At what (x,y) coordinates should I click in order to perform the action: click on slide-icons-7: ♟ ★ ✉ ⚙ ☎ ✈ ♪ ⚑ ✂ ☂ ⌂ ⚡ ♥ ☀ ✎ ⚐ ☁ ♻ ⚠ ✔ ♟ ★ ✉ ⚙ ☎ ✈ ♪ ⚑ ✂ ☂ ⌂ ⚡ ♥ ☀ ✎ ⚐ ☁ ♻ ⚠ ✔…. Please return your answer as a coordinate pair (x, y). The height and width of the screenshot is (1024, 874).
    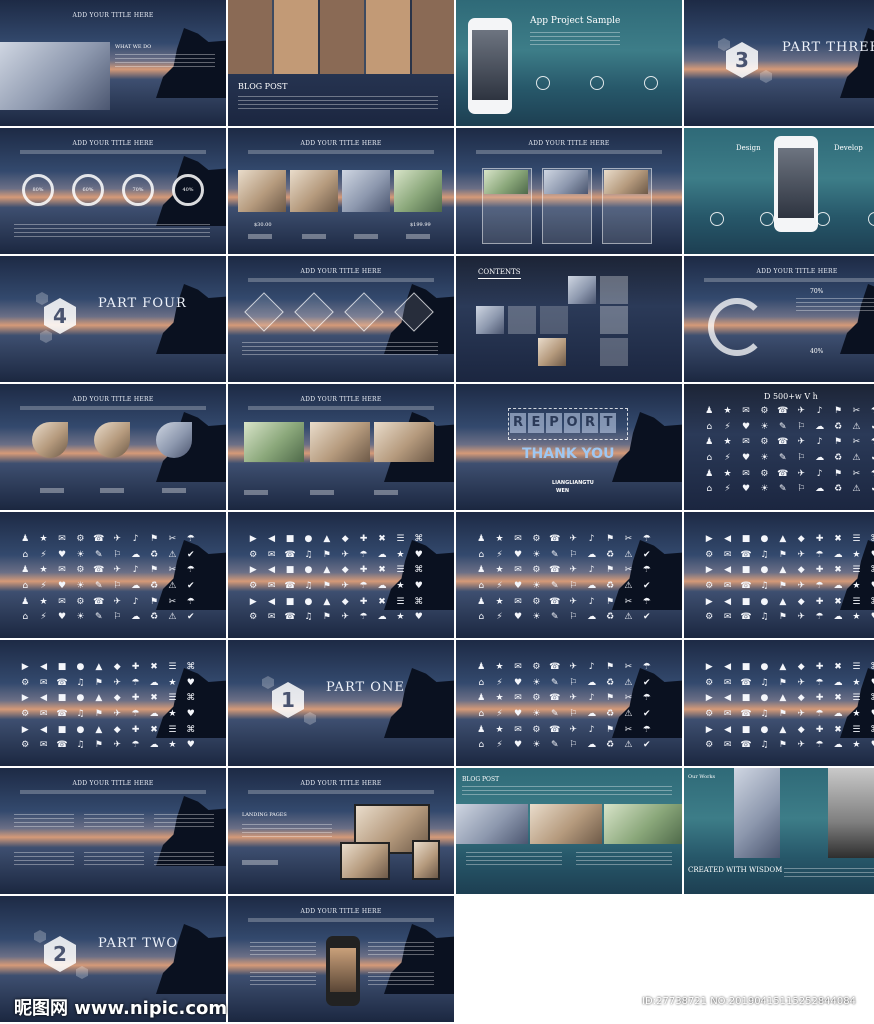
    Looking at the image, I should click on (569, 703).